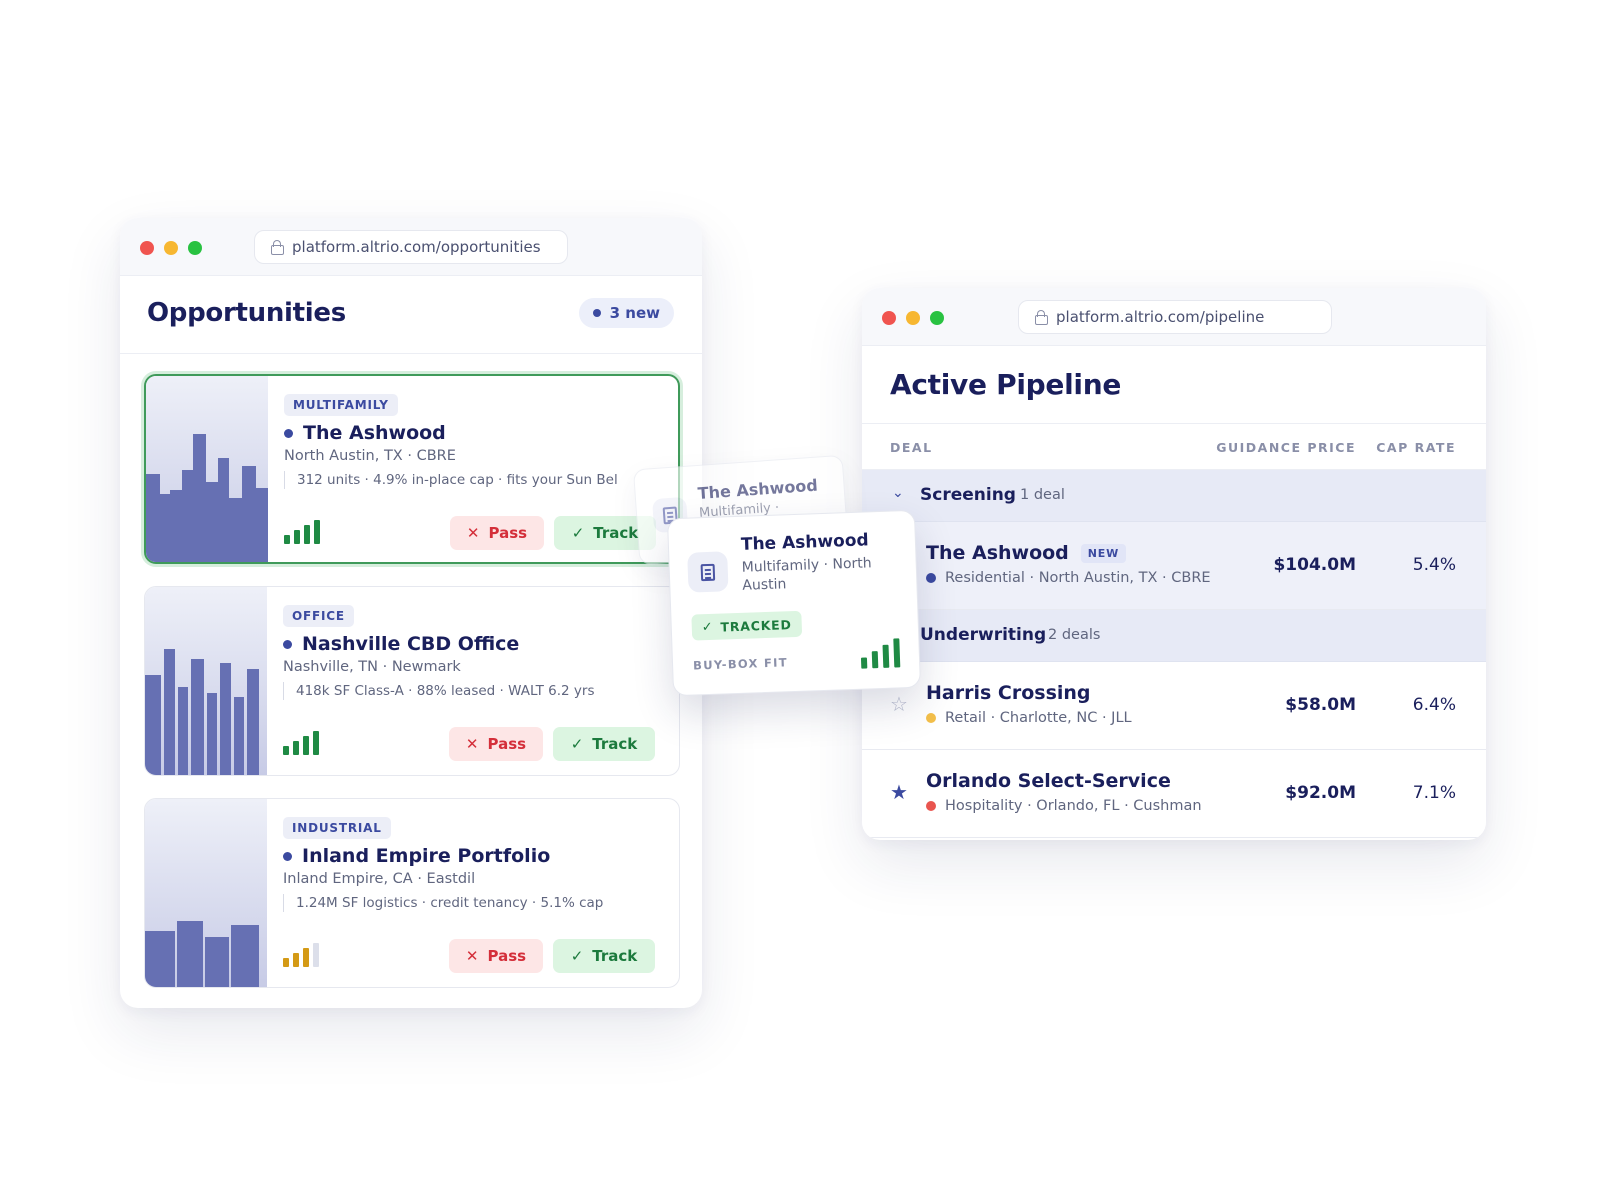  What do you see at coordinates (1042, 495) in the screenshot?
I see `group-count: 1 deal` at bounding box center [1042, 495].